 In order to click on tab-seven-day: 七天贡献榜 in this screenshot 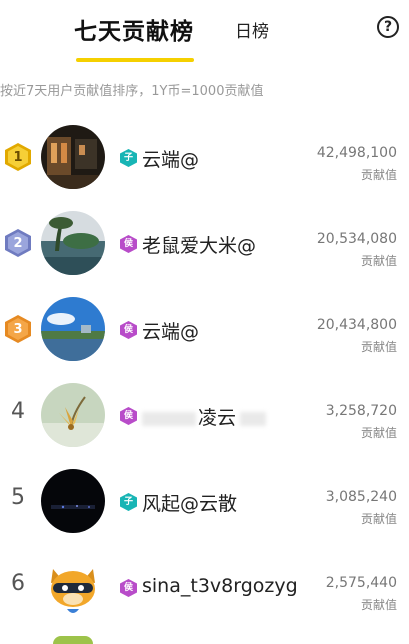, I will do `click(134, 29)`.